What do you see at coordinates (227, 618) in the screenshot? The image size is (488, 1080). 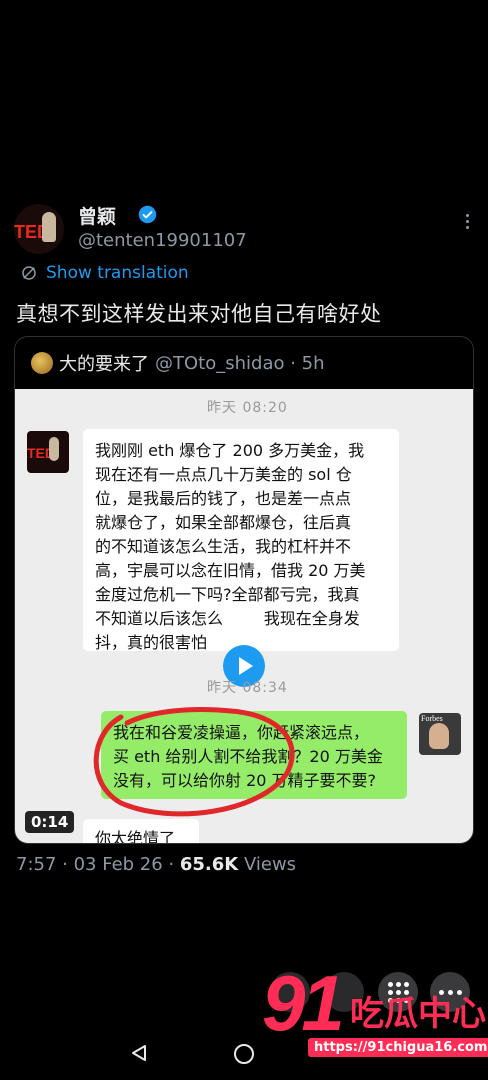 I see `chat-line: 不知道以后该怎么 我现在全身发` at bounding box center [227, 618].